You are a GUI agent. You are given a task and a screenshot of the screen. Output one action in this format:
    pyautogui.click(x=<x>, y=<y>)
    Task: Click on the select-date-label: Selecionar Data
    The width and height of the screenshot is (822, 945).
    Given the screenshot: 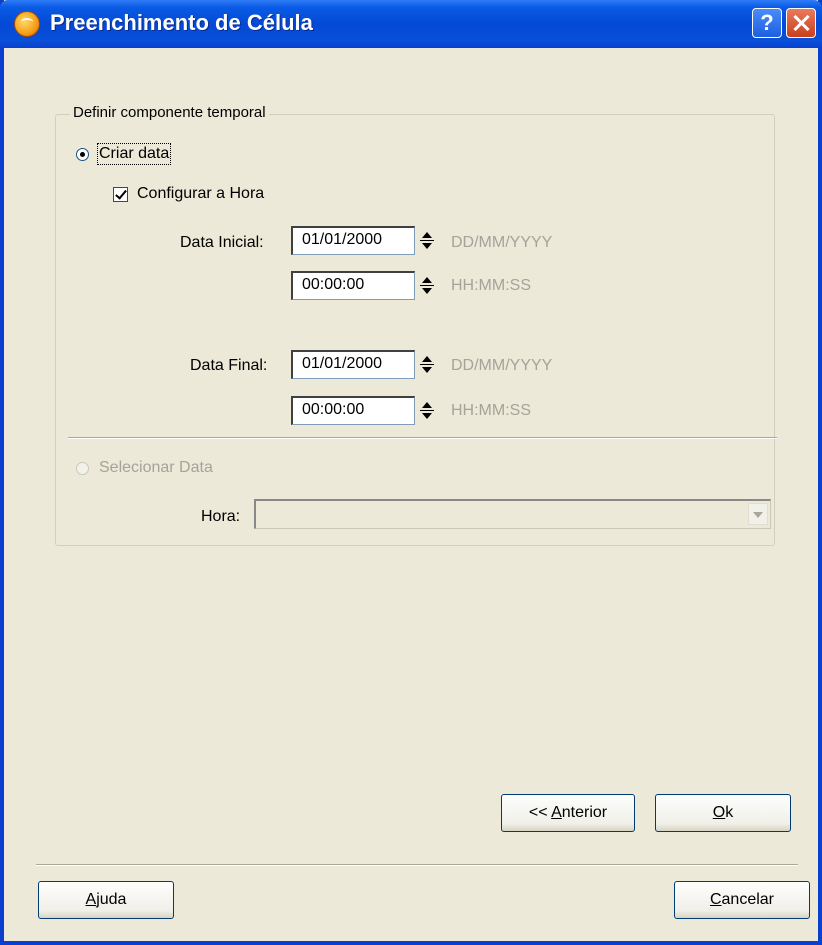 What is the action you would take?
    pyautogui.click(x=156, y=468)
    